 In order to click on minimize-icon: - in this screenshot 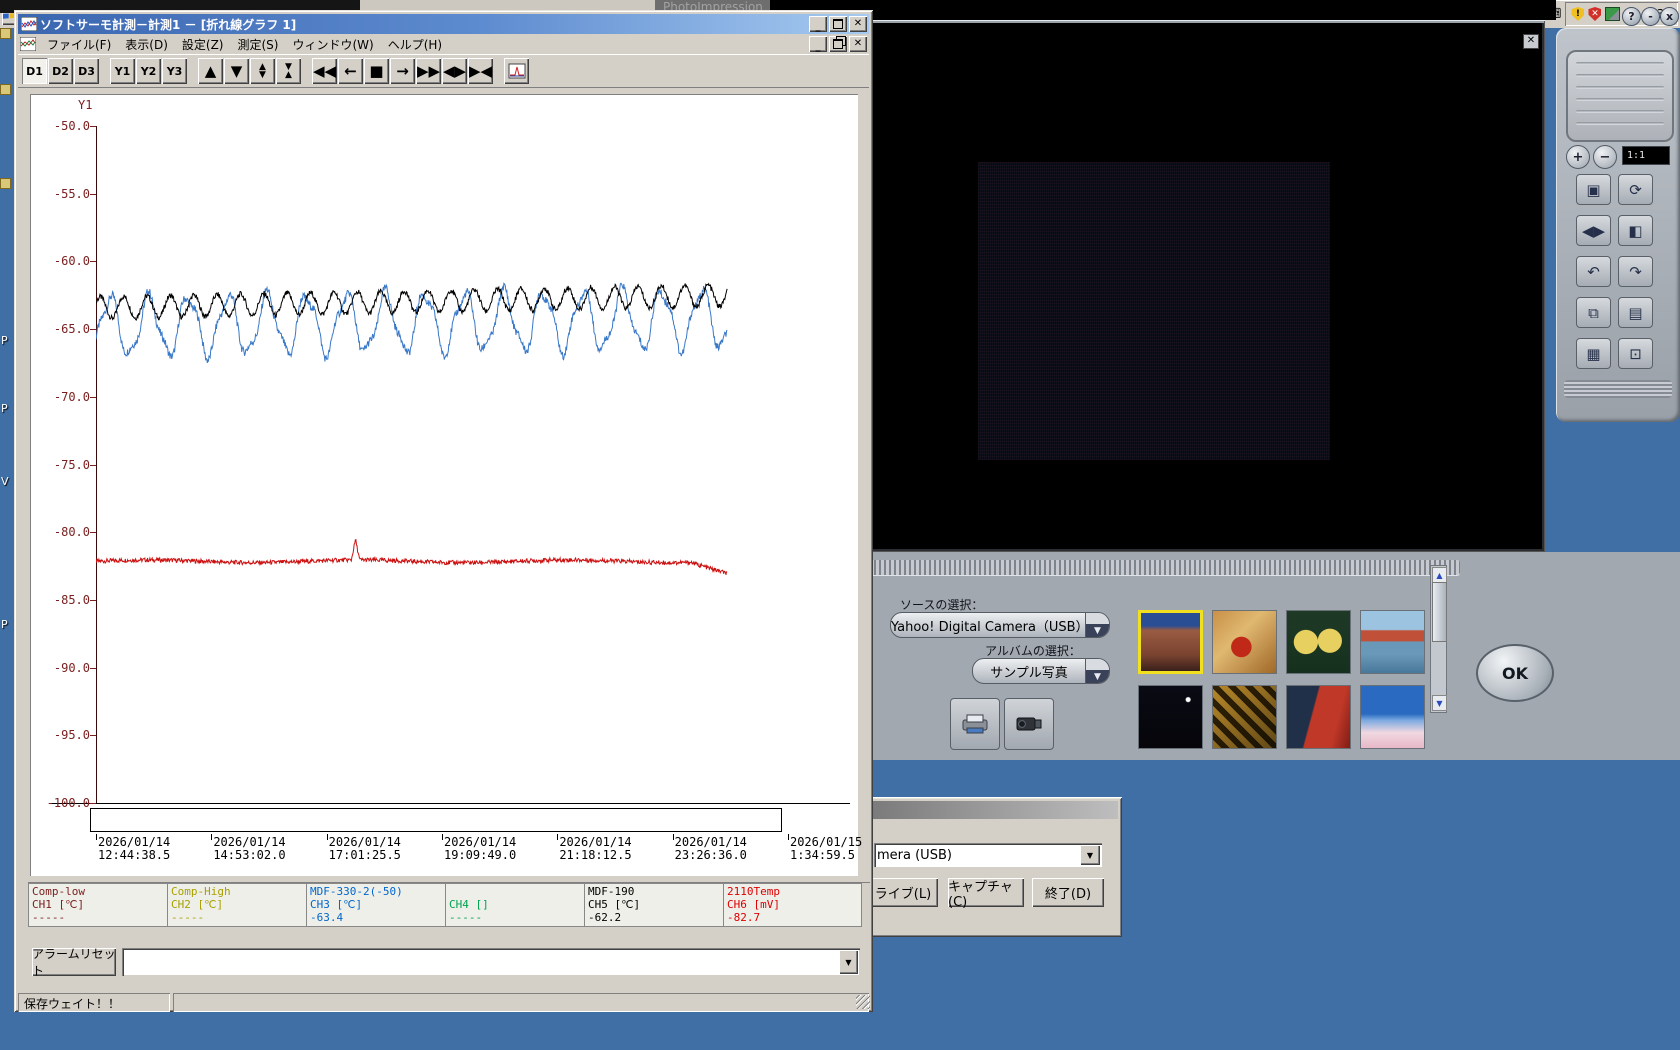, I will do `click(1650, 16)`.